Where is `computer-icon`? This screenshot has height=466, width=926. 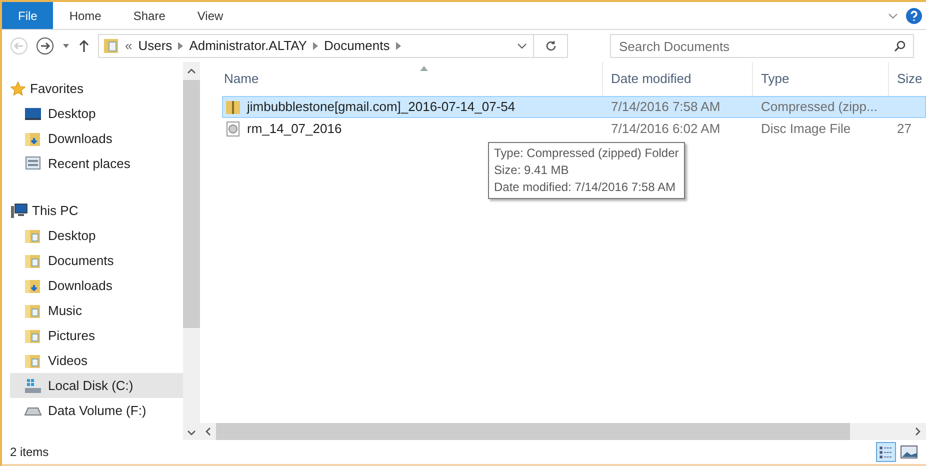 computer-icon is located at coordinates (19, 210).